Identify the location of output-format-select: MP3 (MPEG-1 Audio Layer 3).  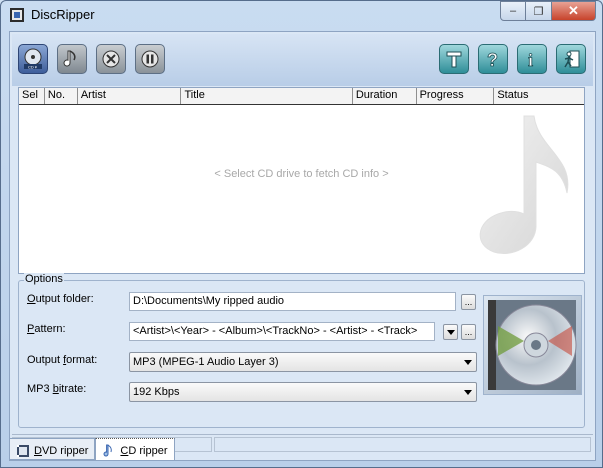
(303, 362).